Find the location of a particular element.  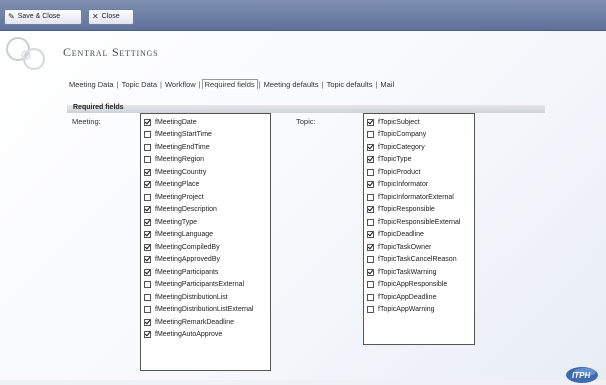

field-name-label: fMeetingEndTime is located at coordinates (182, 147).